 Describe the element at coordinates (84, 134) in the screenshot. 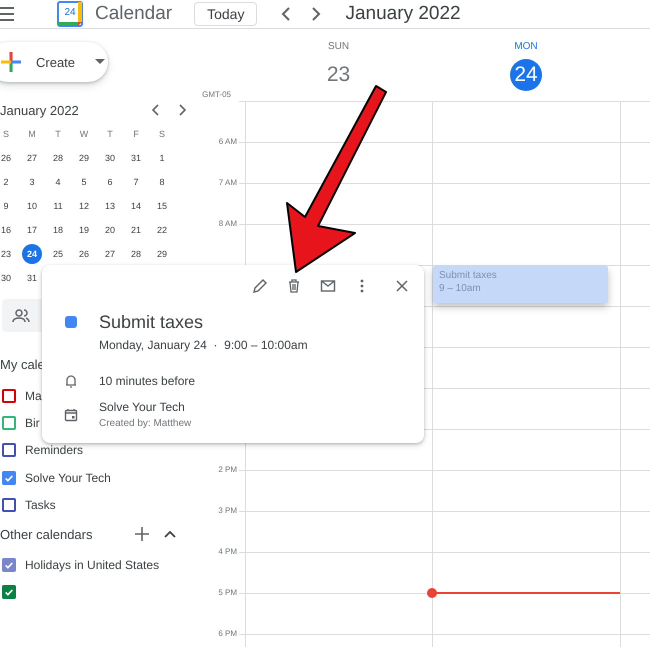

I see `weekday-label: W` at that location.